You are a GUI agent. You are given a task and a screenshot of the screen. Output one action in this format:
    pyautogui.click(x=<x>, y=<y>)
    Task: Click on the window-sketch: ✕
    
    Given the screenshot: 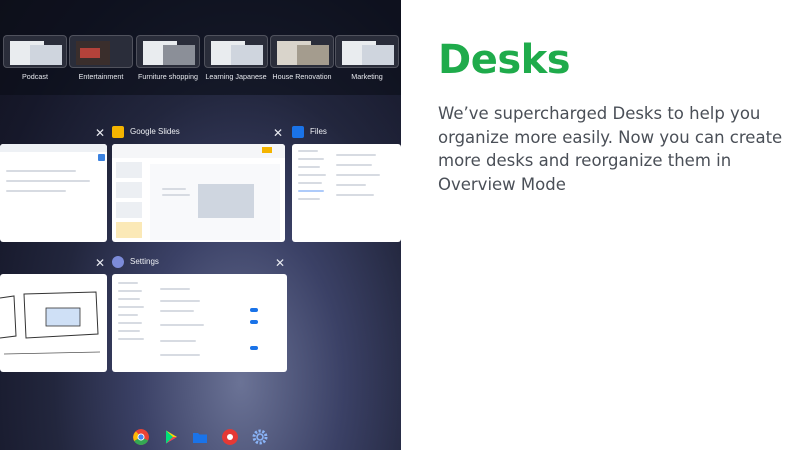 What is the action you would take?
    pyautogui.click(x=53, y=314)
    